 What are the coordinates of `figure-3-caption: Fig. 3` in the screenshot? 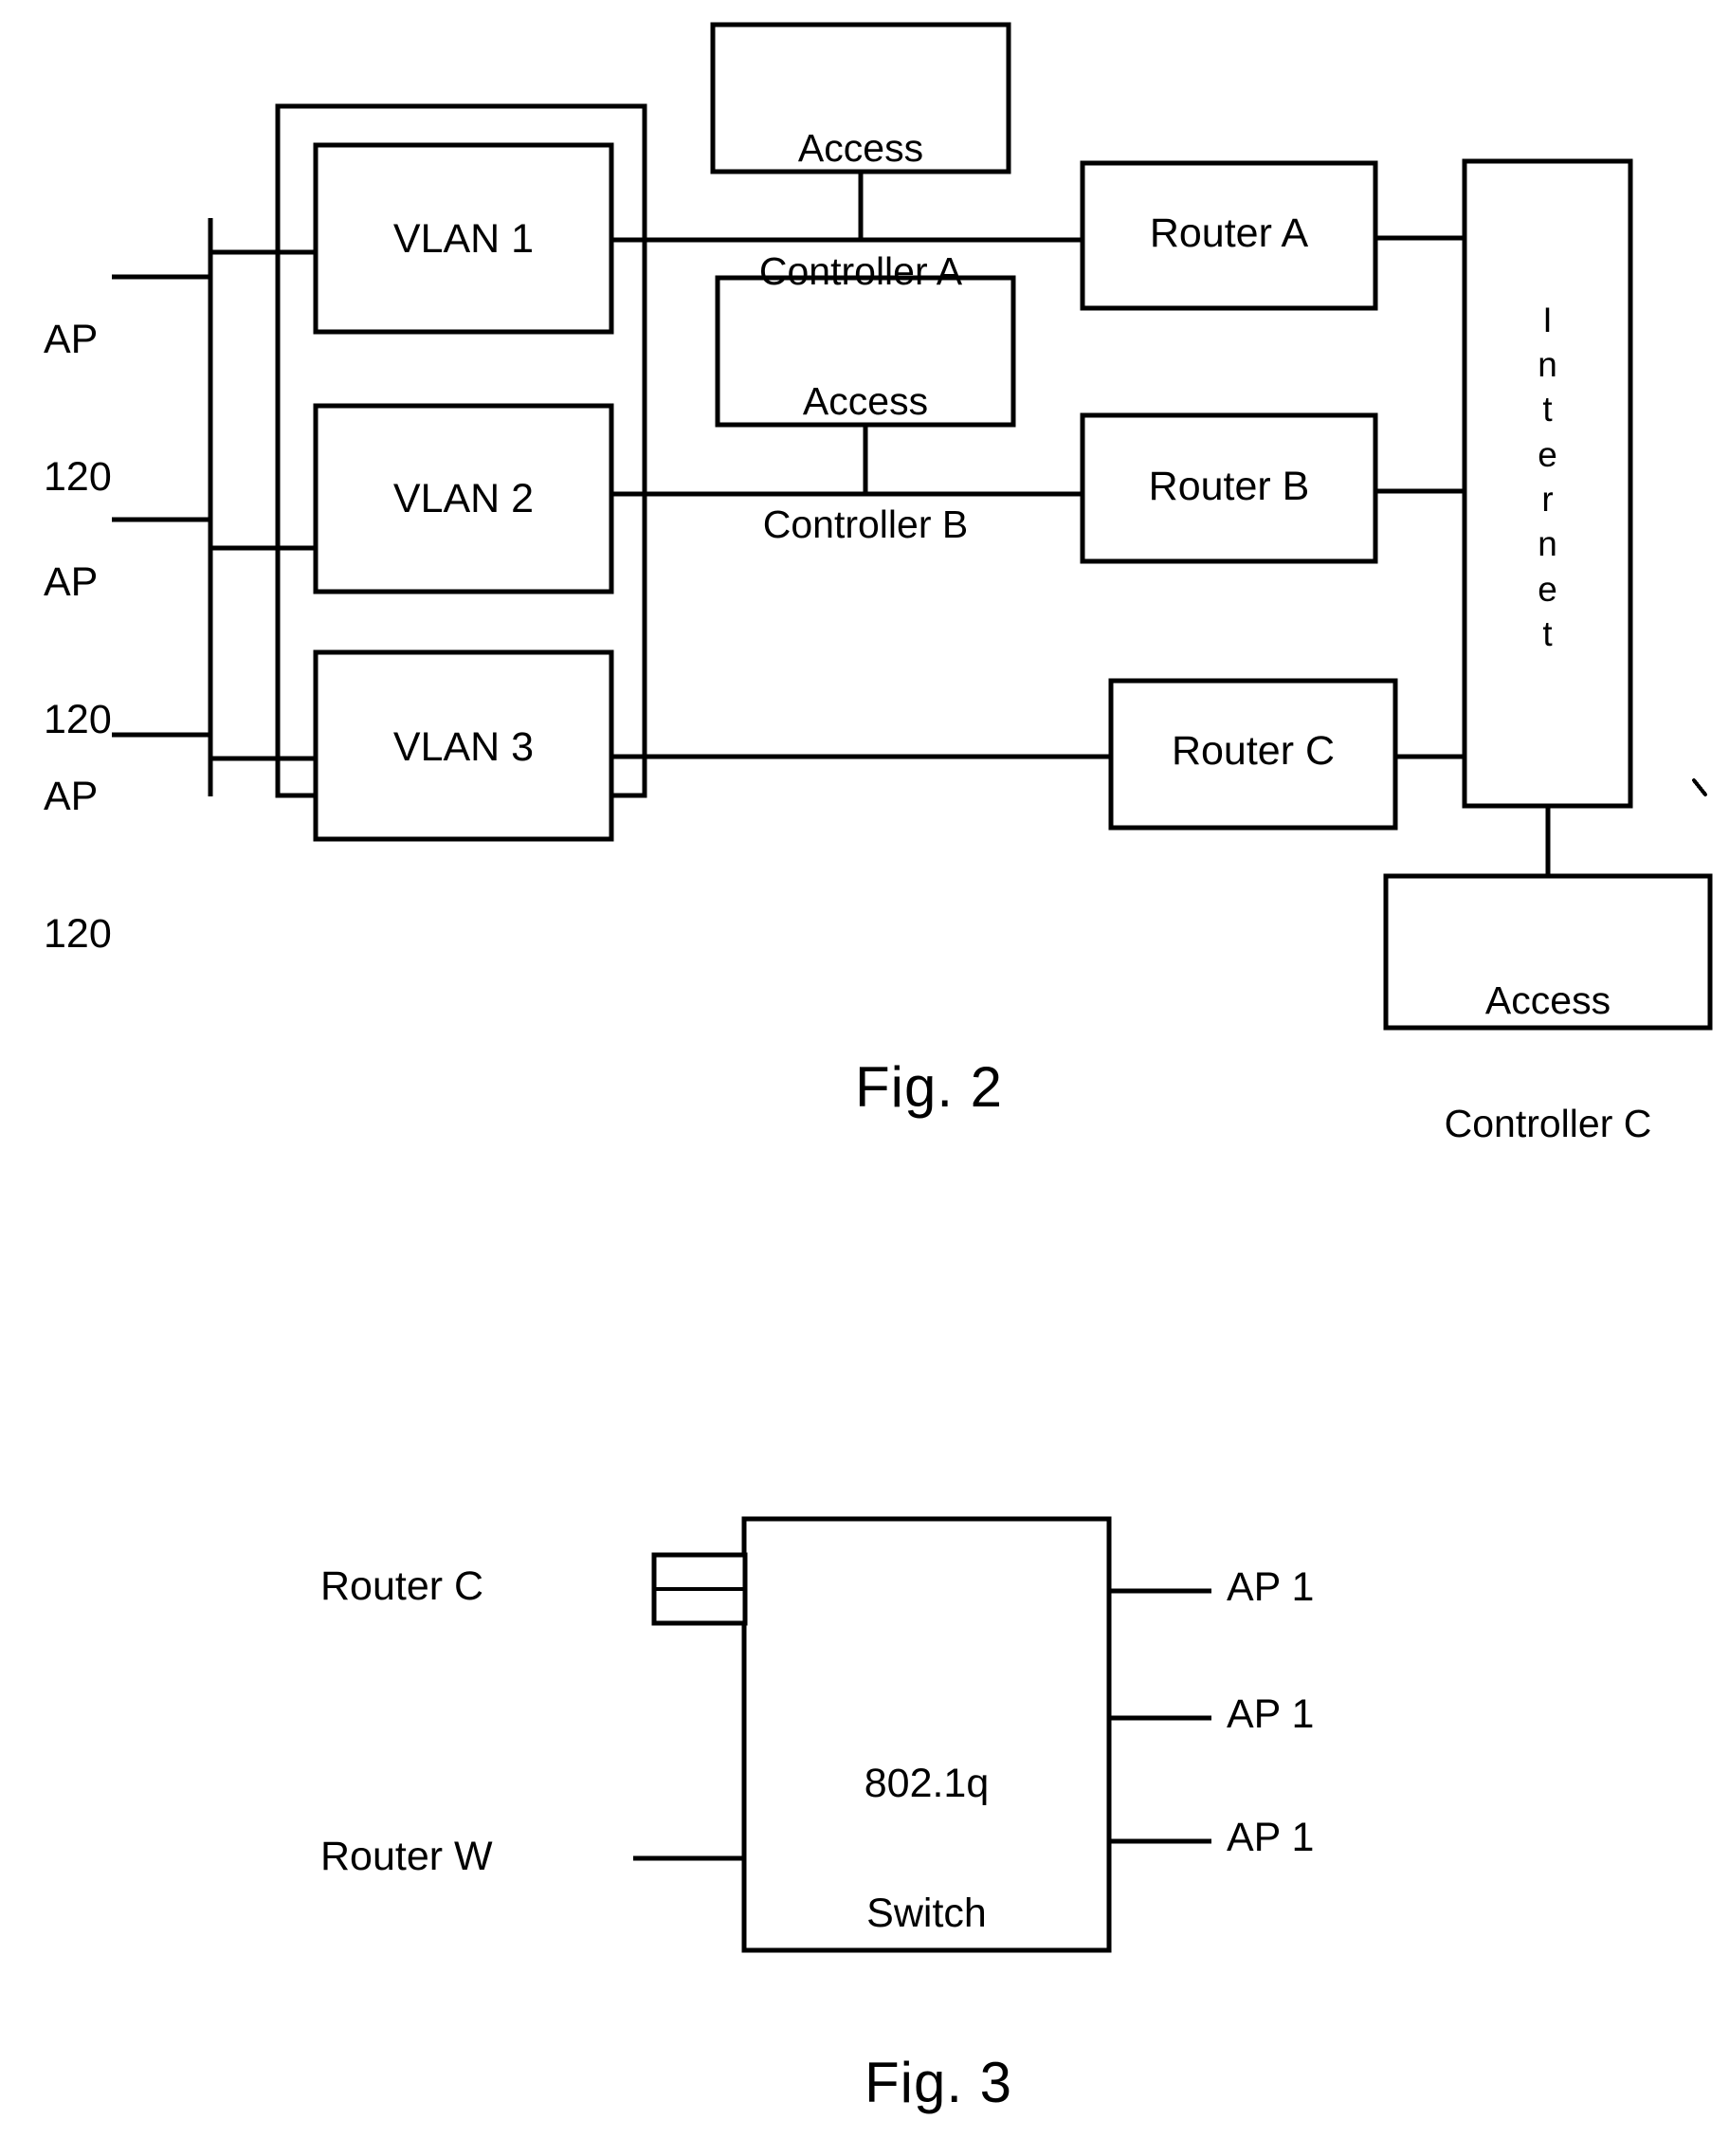 It's located at (938, 2083).